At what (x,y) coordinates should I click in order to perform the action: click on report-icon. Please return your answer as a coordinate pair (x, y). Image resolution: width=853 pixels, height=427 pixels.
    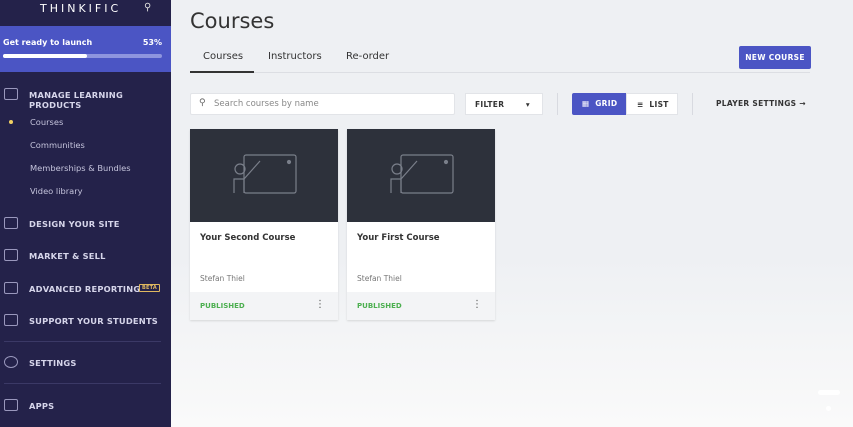
    Looking at the image, I should click on (11, 288).